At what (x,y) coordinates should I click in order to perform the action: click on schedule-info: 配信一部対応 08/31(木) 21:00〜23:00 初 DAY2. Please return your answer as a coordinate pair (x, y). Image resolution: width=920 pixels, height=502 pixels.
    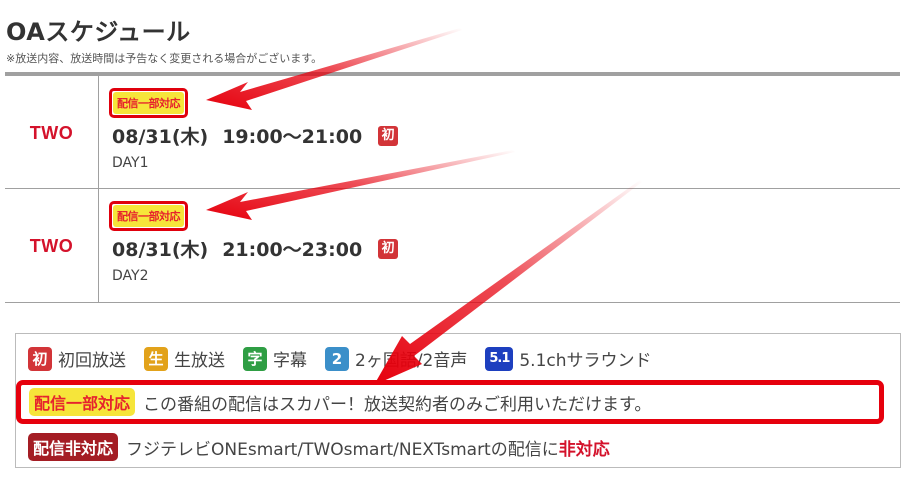
    Looking at the image, I should click on (249, 245).